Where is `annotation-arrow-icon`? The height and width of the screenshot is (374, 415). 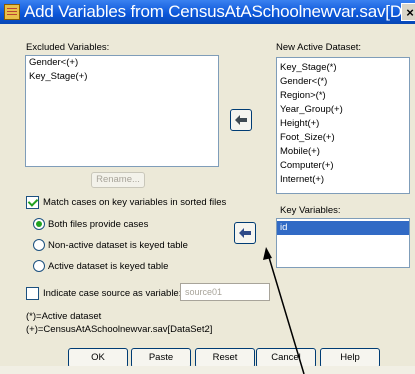 annotation-arrow-icon is located at coordinates (284, 310).